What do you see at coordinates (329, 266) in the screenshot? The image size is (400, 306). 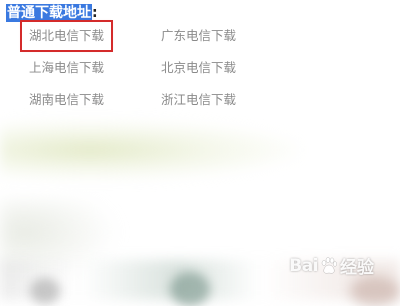 I see `baidu-paw-icon` at bounding box center [329, 266].